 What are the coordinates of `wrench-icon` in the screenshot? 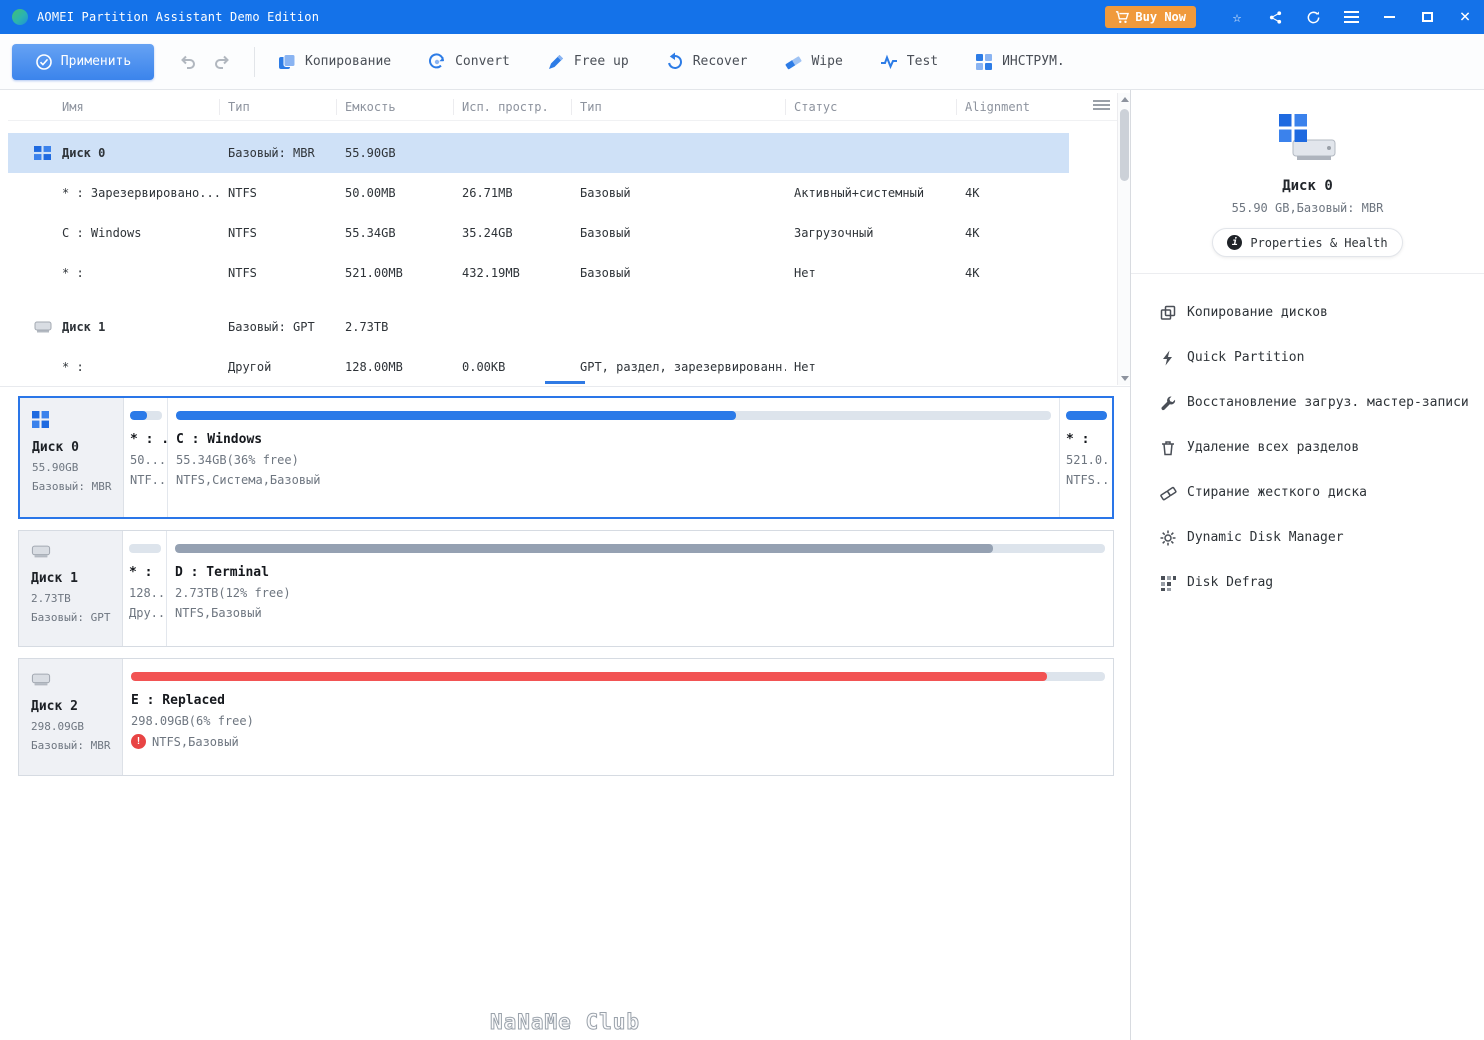 It's located at (1168, 402).